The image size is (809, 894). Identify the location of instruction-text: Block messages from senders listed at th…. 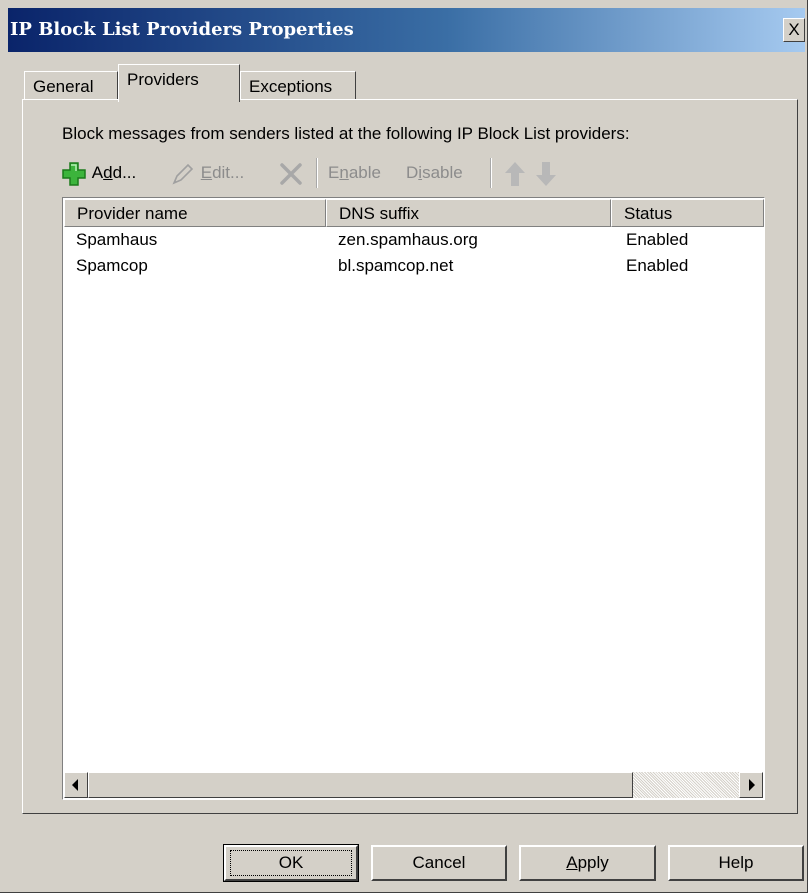
(346, 133).